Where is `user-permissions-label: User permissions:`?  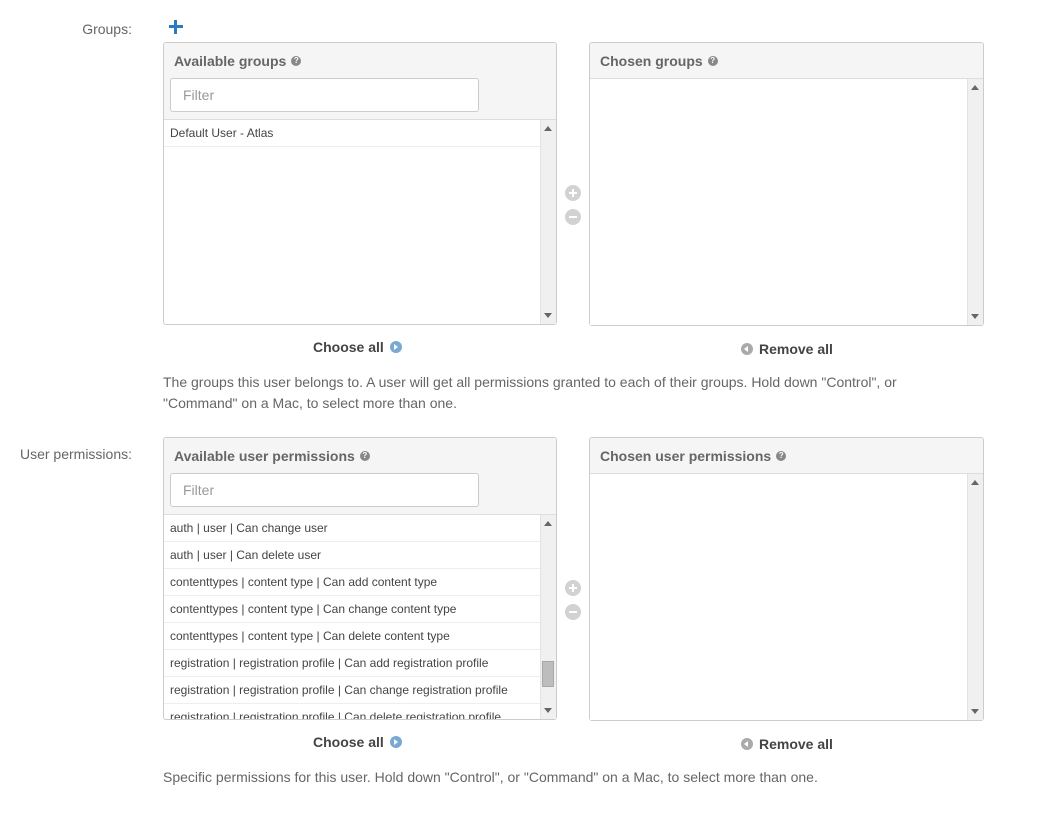
user-permissions-label: User permissions: is located at coordinates (75, 454).